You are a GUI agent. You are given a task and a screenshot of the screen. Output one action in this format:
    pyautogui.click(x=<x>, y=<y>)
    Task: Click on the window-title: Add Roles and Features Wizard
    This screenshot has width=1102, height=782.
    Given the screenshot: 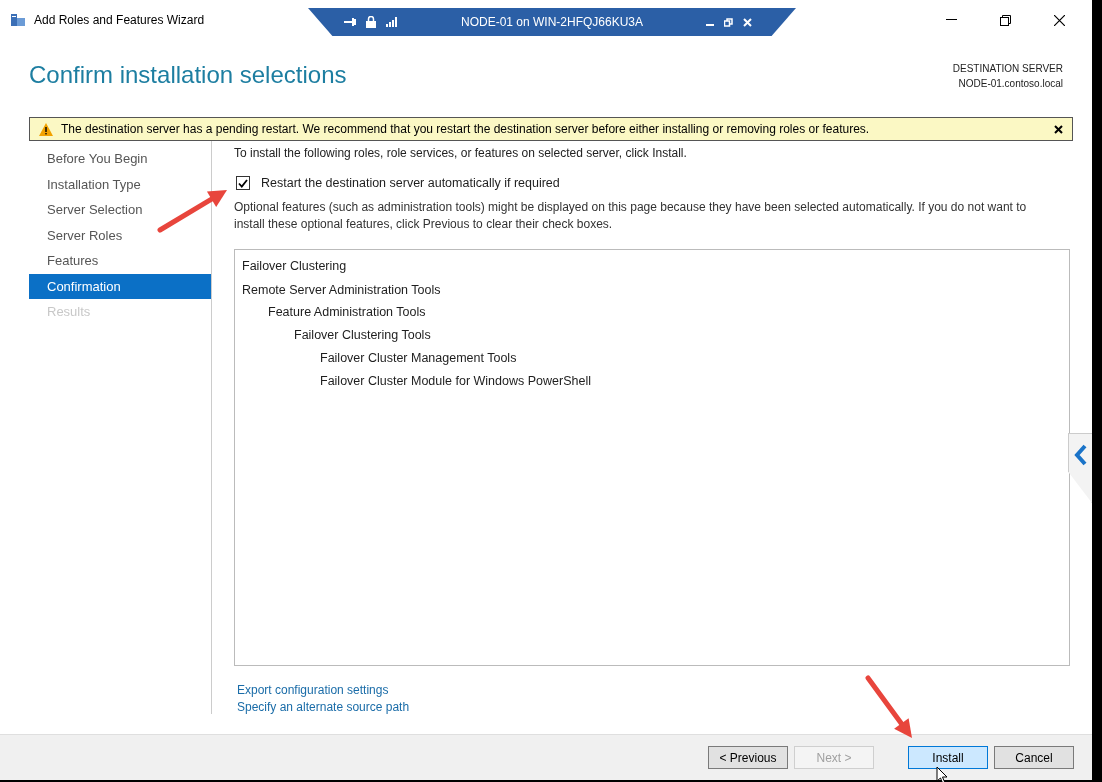 What is the action you would take?
    pyautogui.click(x=119, y=20)
    